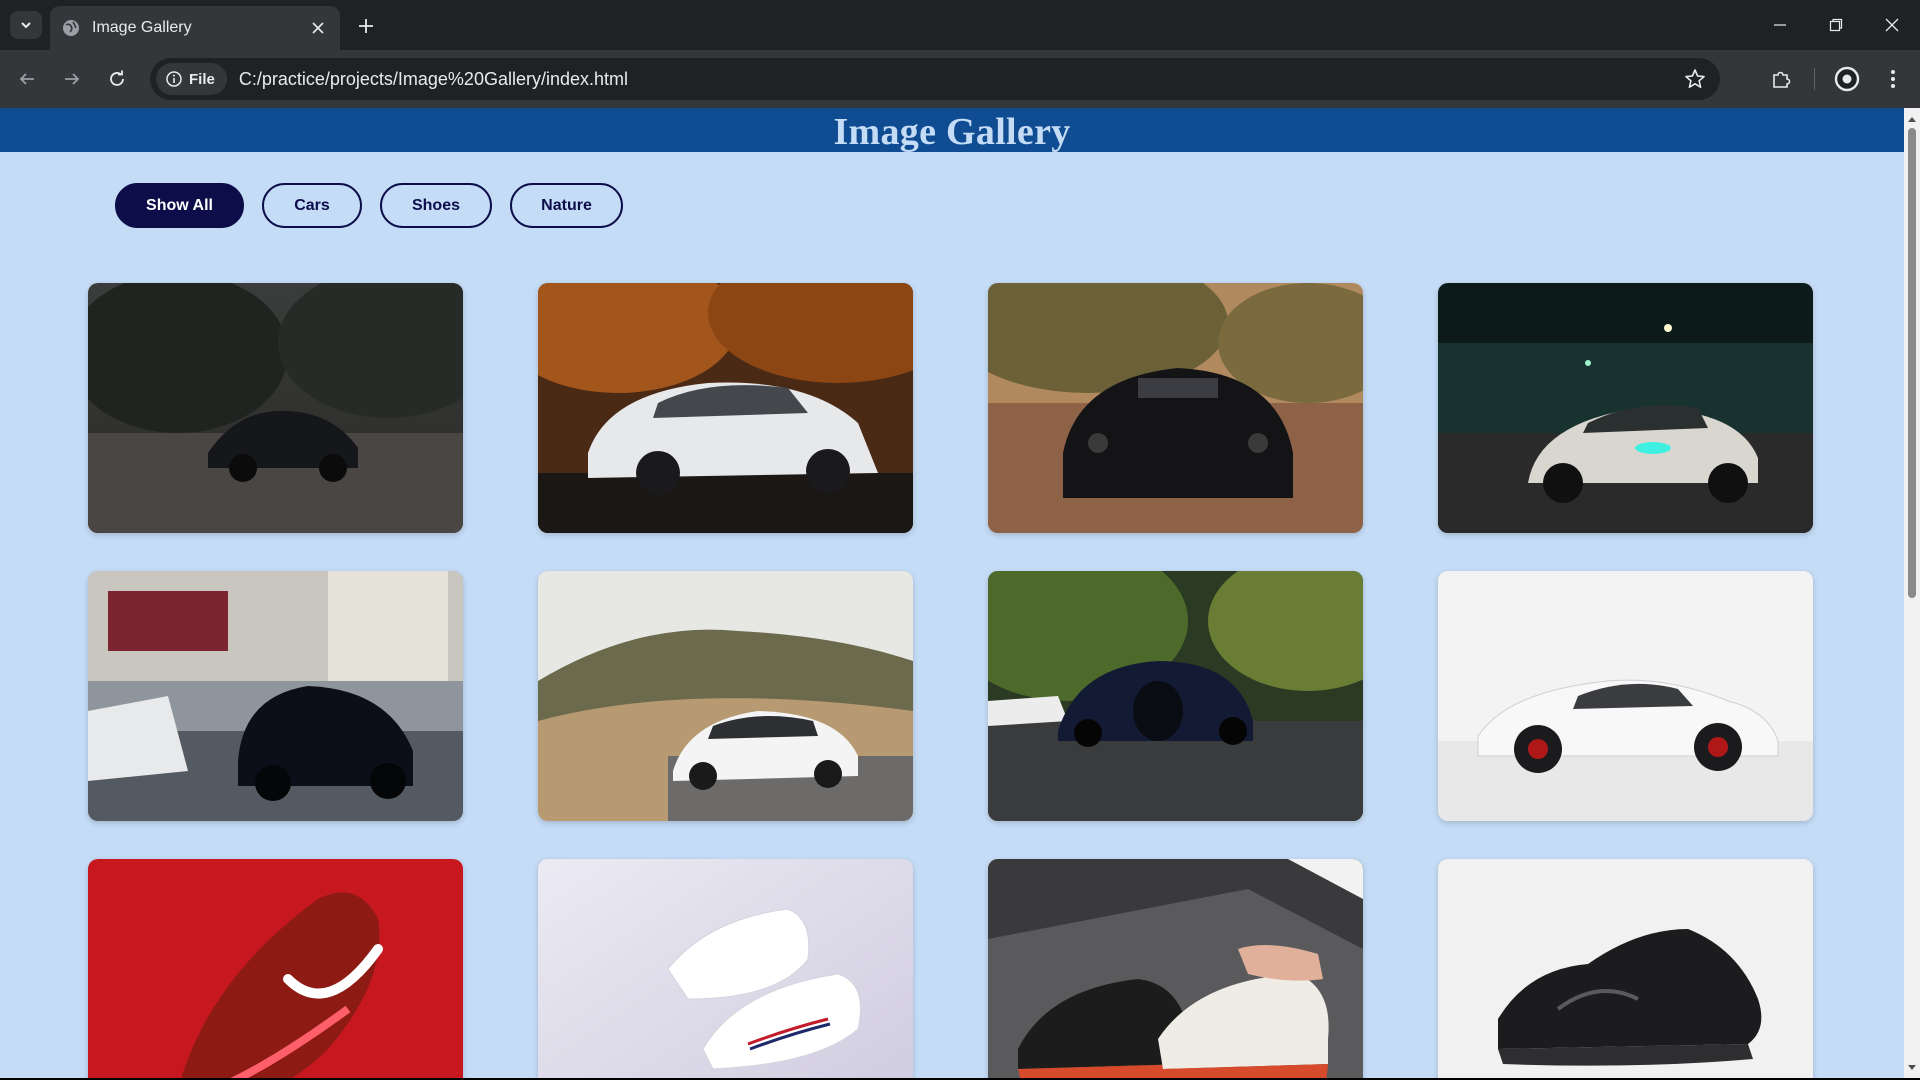  I want to click on menu-button, so click(1893, 79).